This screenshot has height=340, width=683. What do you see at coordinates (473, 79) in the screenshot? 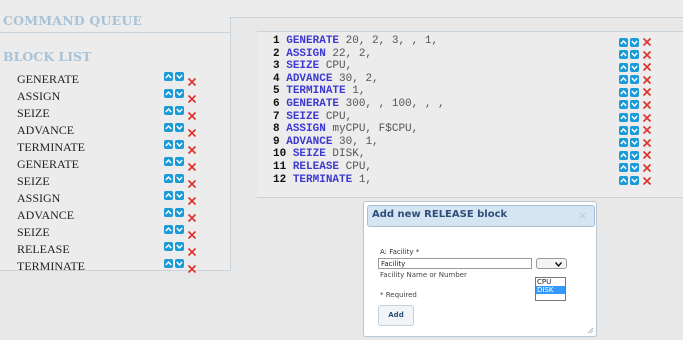
I see `code-line: 4 ADVANCE 30, 2,` at bounding box center [473, 79].